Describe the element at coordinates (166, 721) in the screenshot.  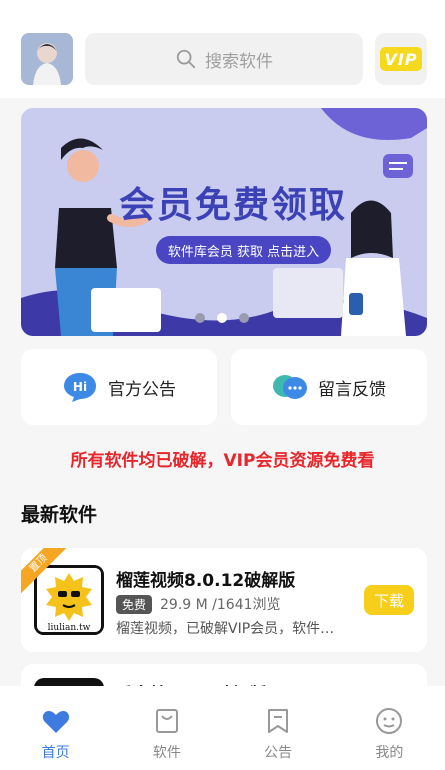
I see `bag-icon` at that location.